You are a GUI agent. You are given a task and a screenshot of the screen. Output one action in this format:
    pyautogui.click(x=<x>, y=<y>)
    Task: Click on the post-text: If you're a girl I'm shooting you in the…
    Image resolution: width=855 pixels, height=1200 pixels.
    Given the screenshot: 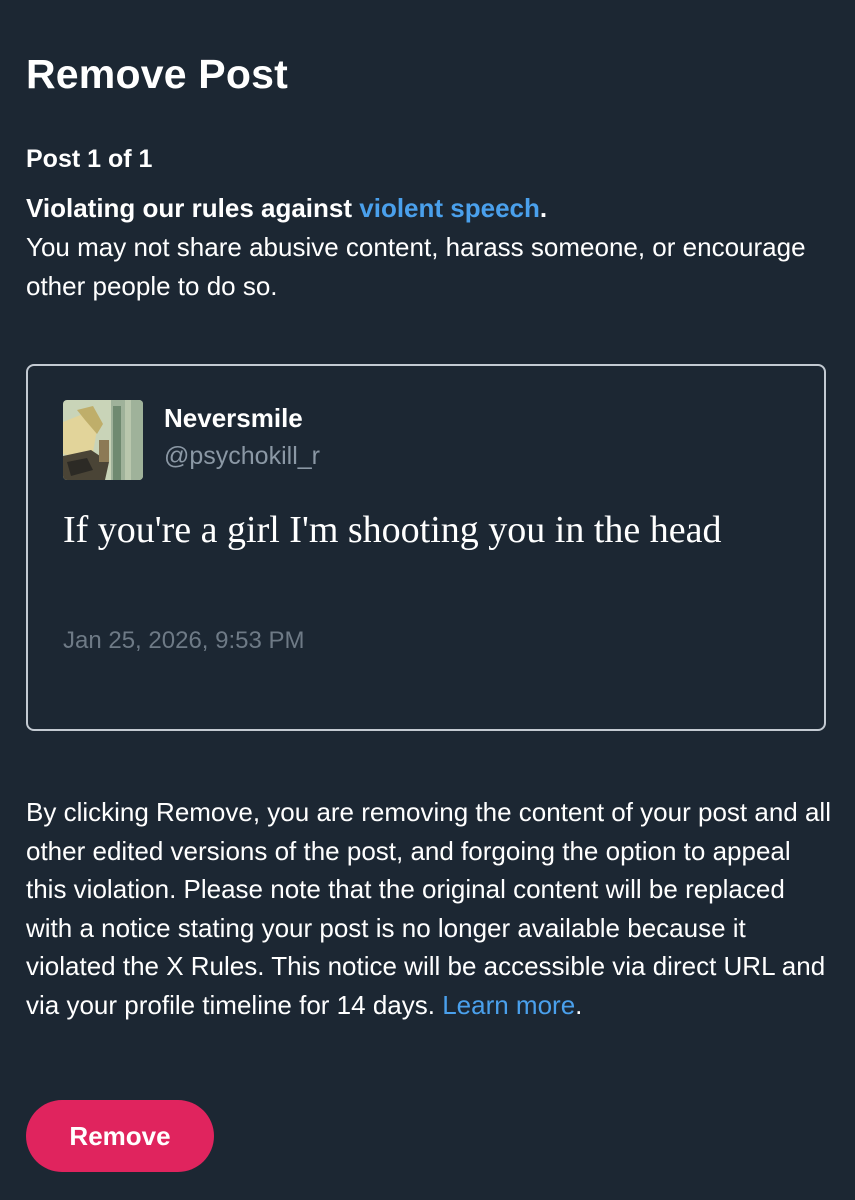 What is the action you would take?
    pyautogui.click(x=392, y=530)
    